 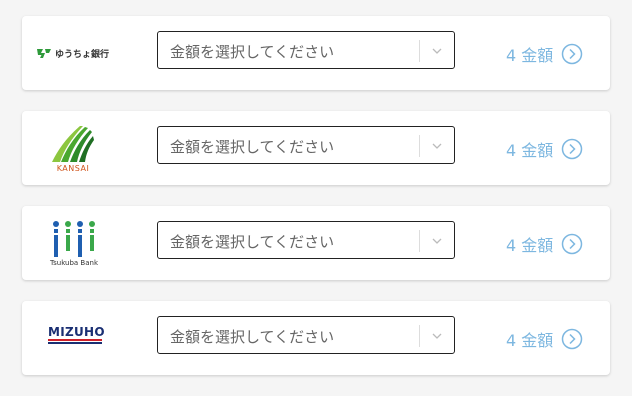 I want to click on mizuho-bank-logo: MIZUHO, so click(x=91, y=338).